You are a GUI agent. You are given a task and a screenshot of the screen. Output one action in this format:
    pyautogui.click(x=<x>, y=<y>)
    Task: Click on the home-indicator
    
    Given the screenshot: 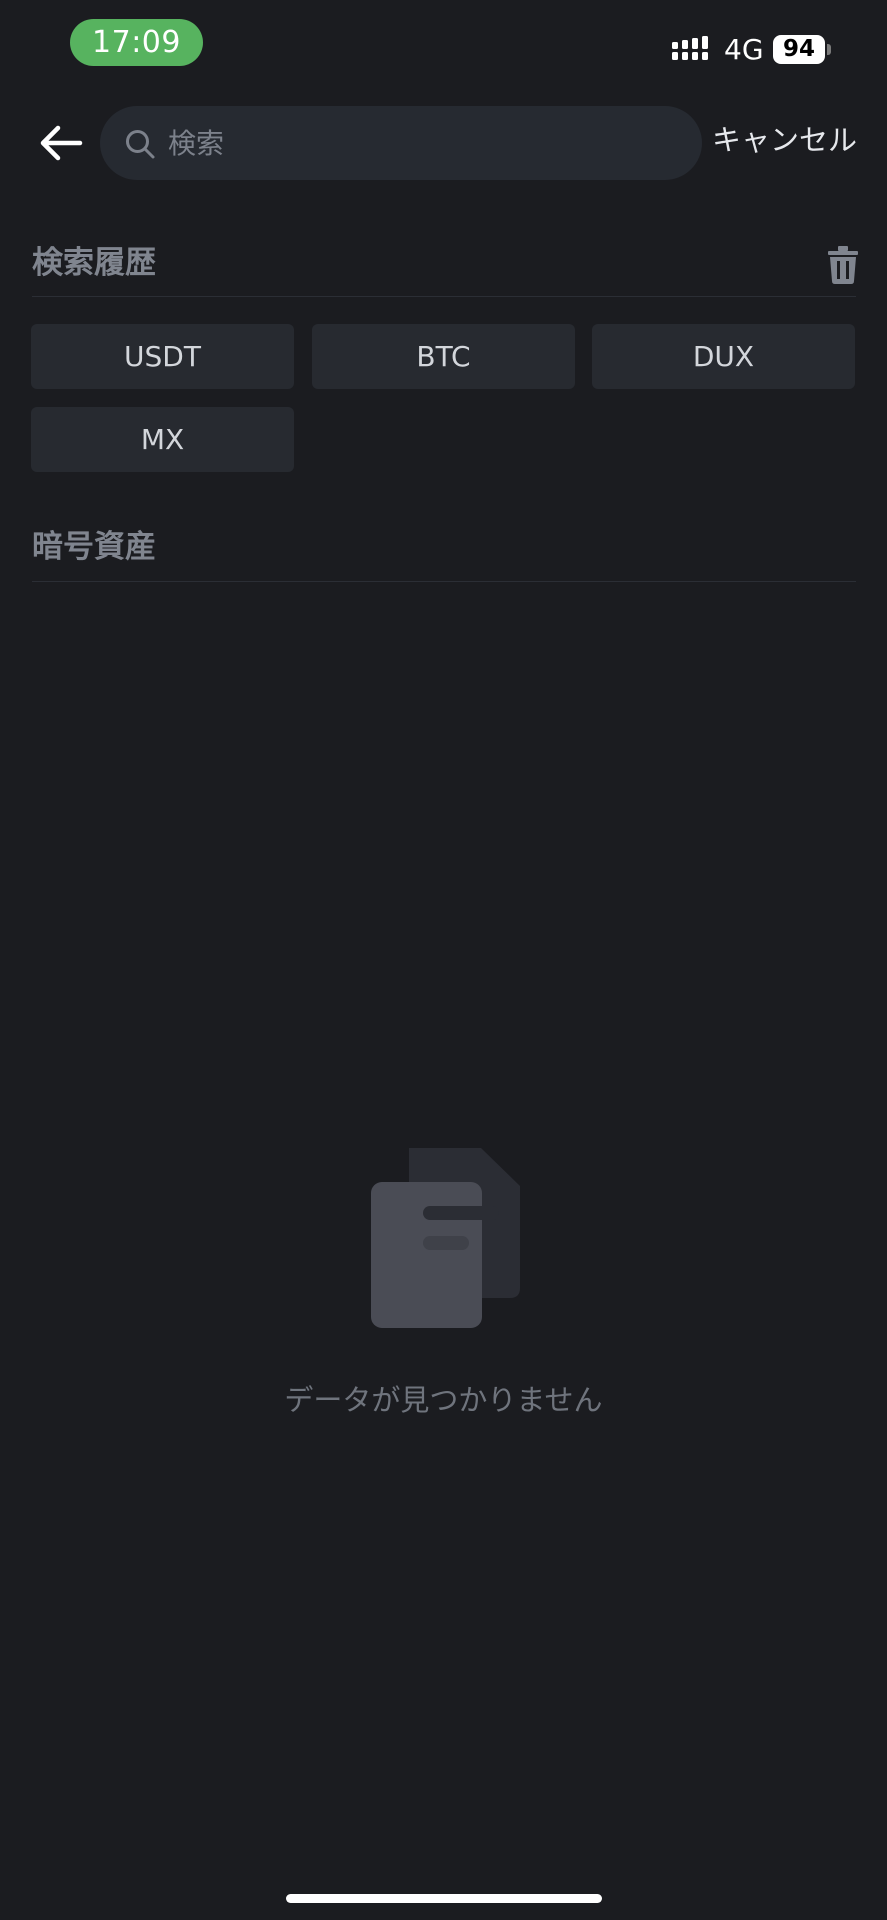 What is the action you would take?
    pyautogui.click(x=444, y=1898)
    